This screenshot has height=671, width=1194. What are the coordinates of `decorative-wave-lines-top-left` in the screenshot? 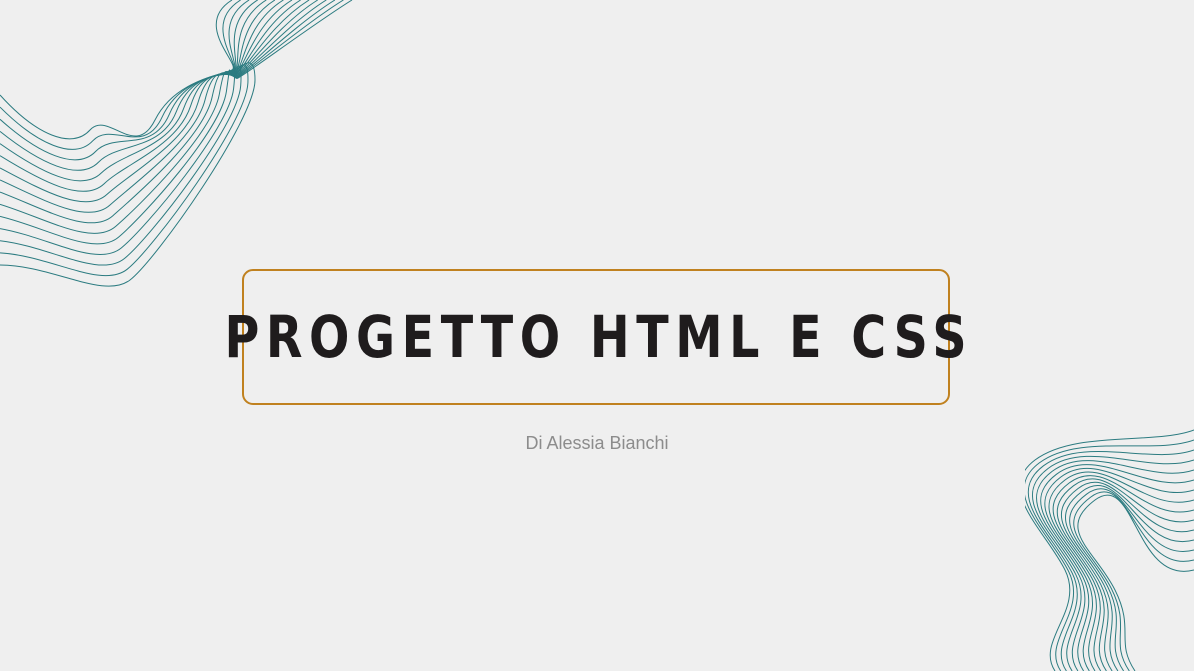 It's located at (176, 143).